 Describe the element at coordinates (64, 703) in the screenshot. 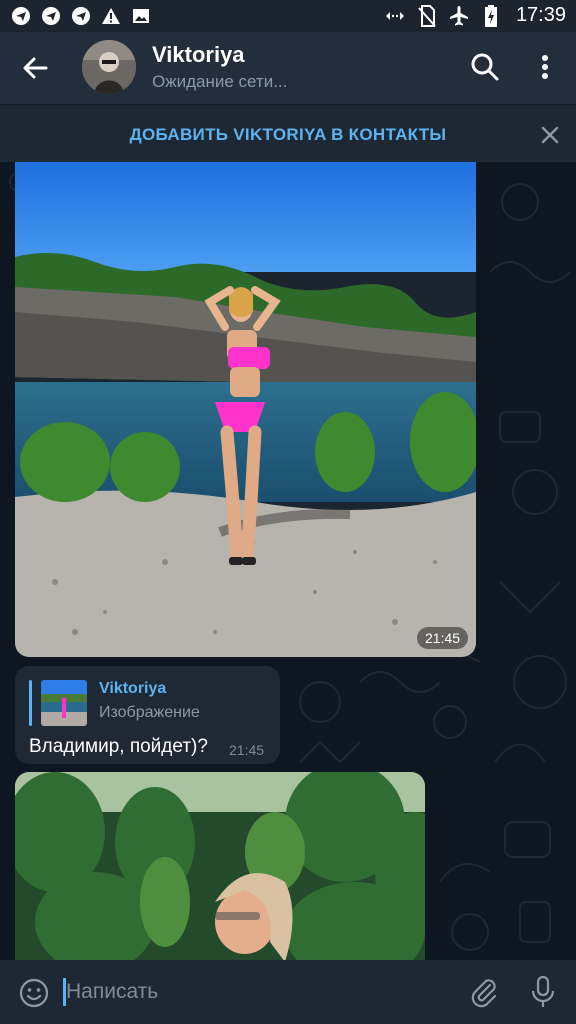

I see `reply-thumbnail` at that location.